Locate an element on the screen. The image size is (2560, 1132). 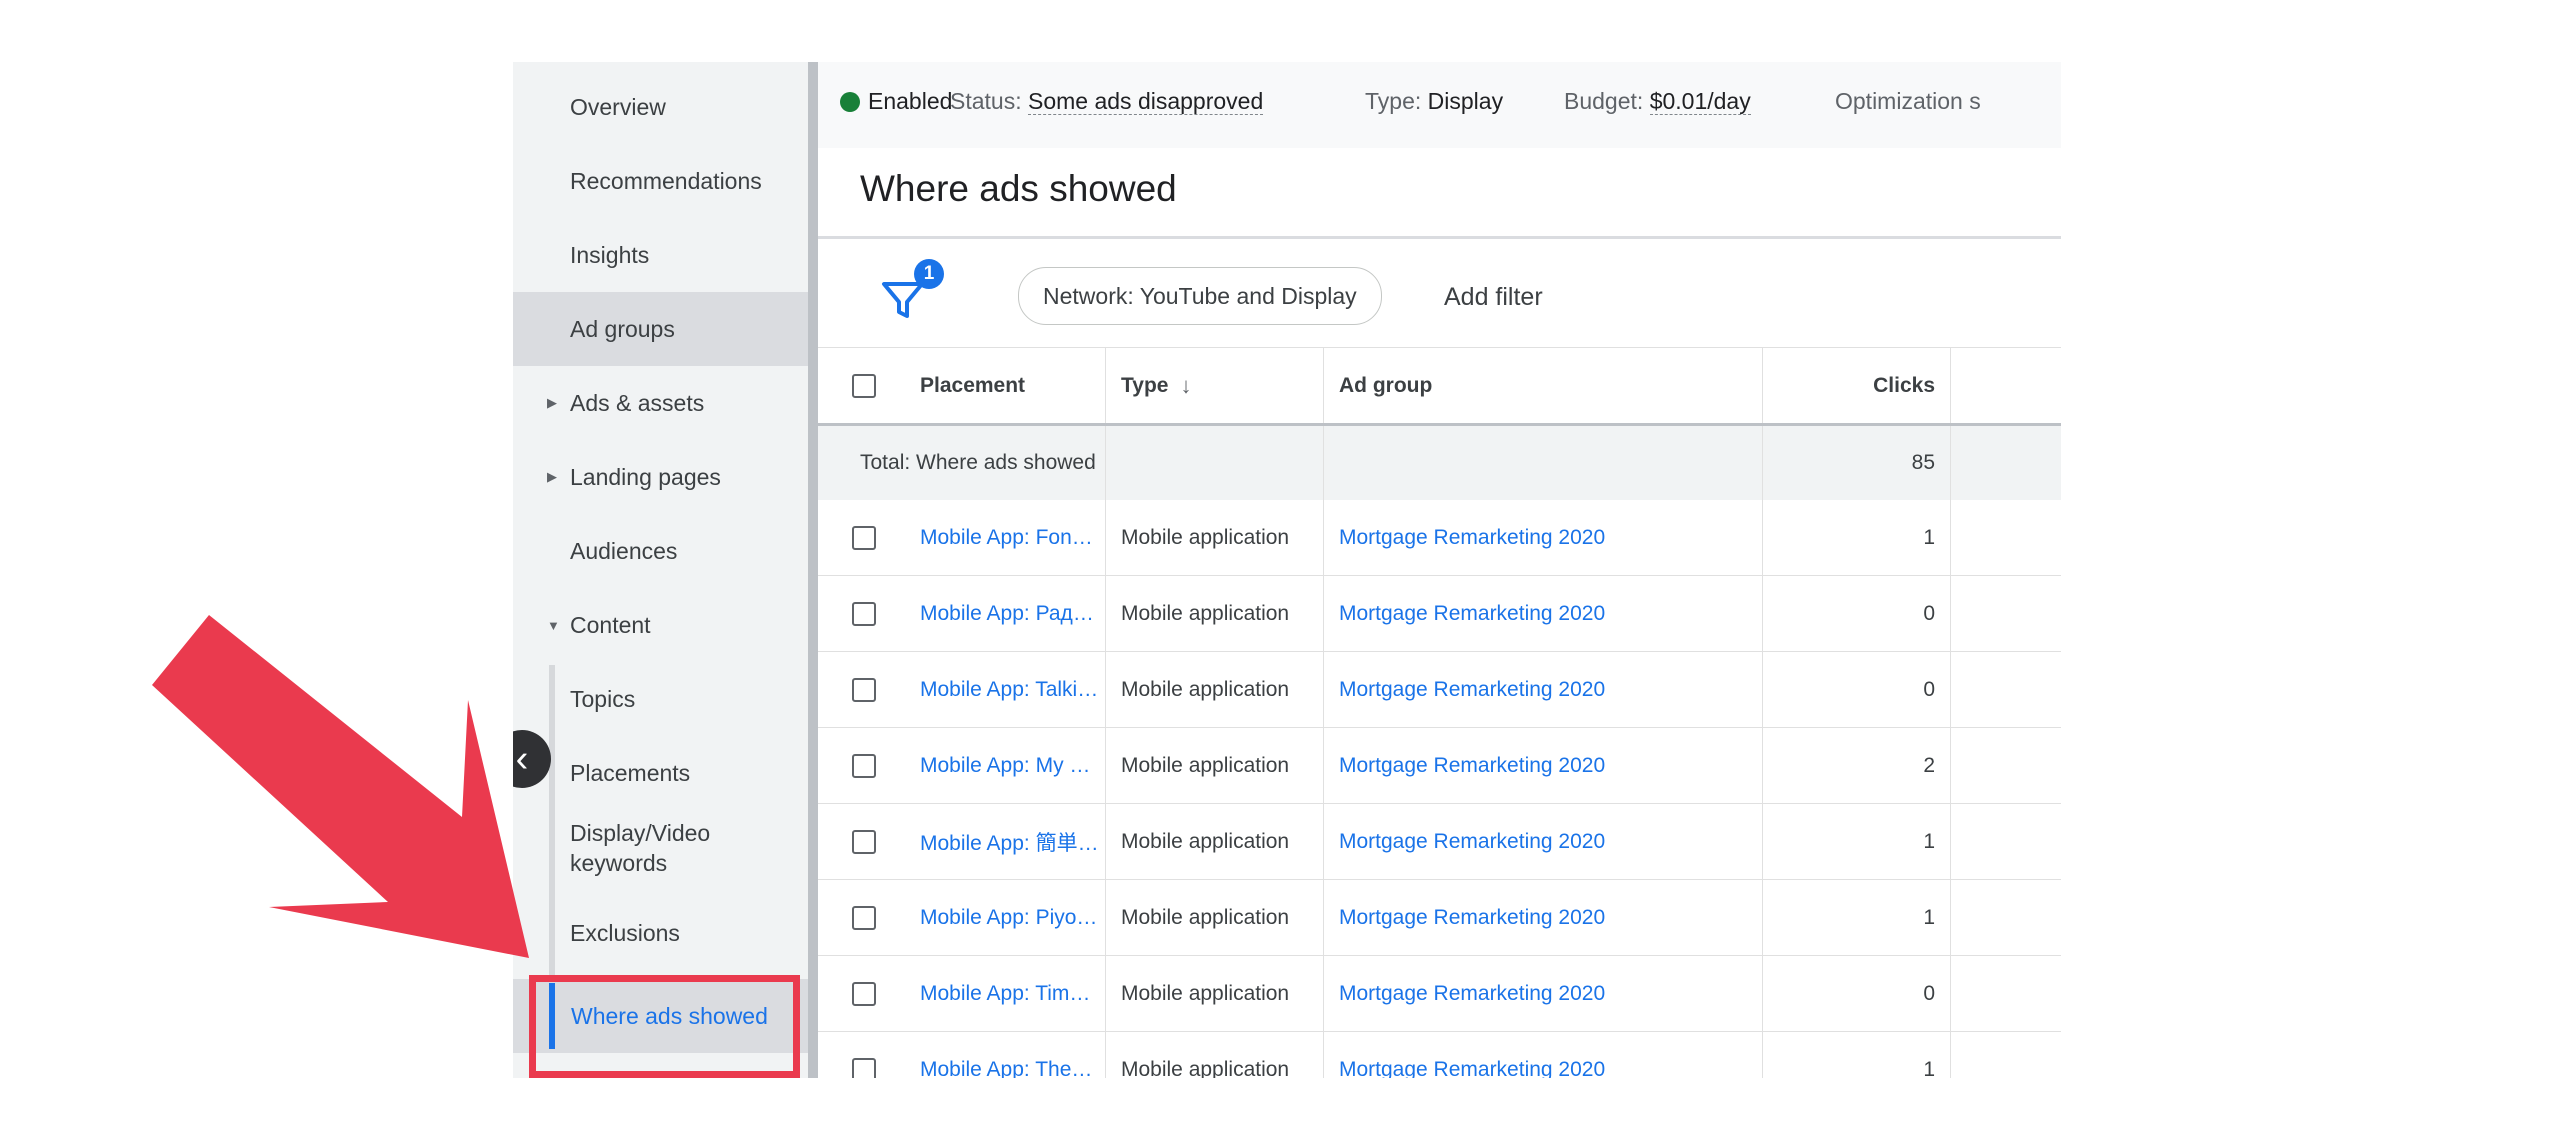
enabled-status: Enabled is located at coordinates (896, 101).